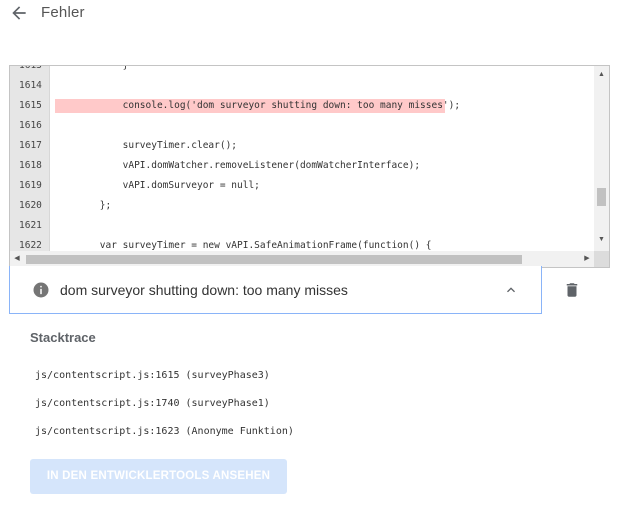  What do you see at coordinates (601, 75) in the screenshot?
I see `scroll-up-icon: ▲` at bounding box center [601, 75].